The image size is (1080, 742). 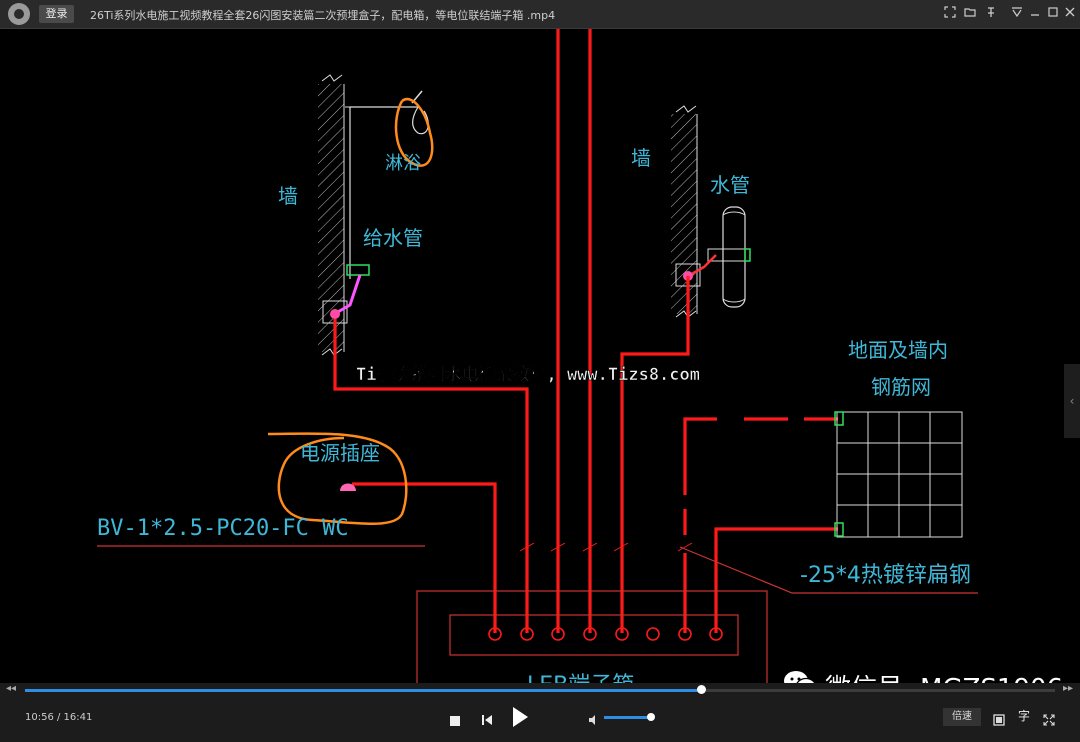 What do you see at coordinates (730, 185) in the screenshot?
I see `water-pipe-label: 水管` at bounding box center [730, 185].